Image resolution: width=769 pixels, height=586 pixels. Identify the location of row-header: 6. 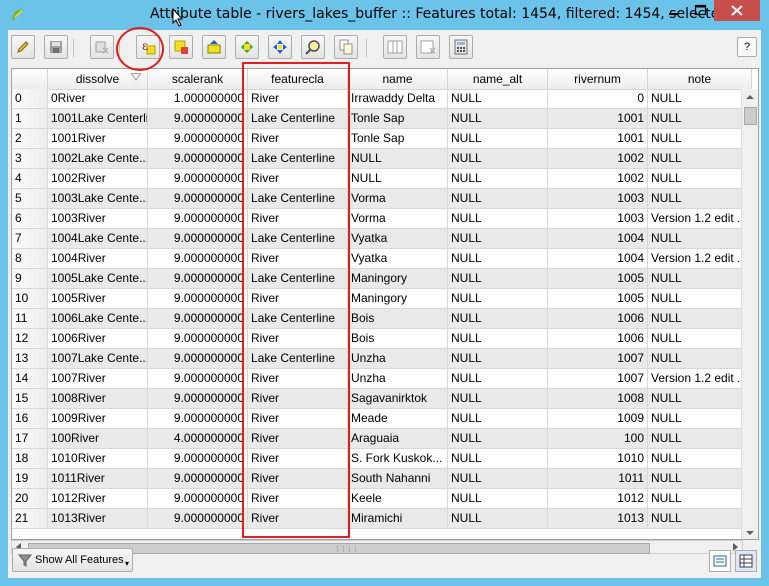
(30, 219).